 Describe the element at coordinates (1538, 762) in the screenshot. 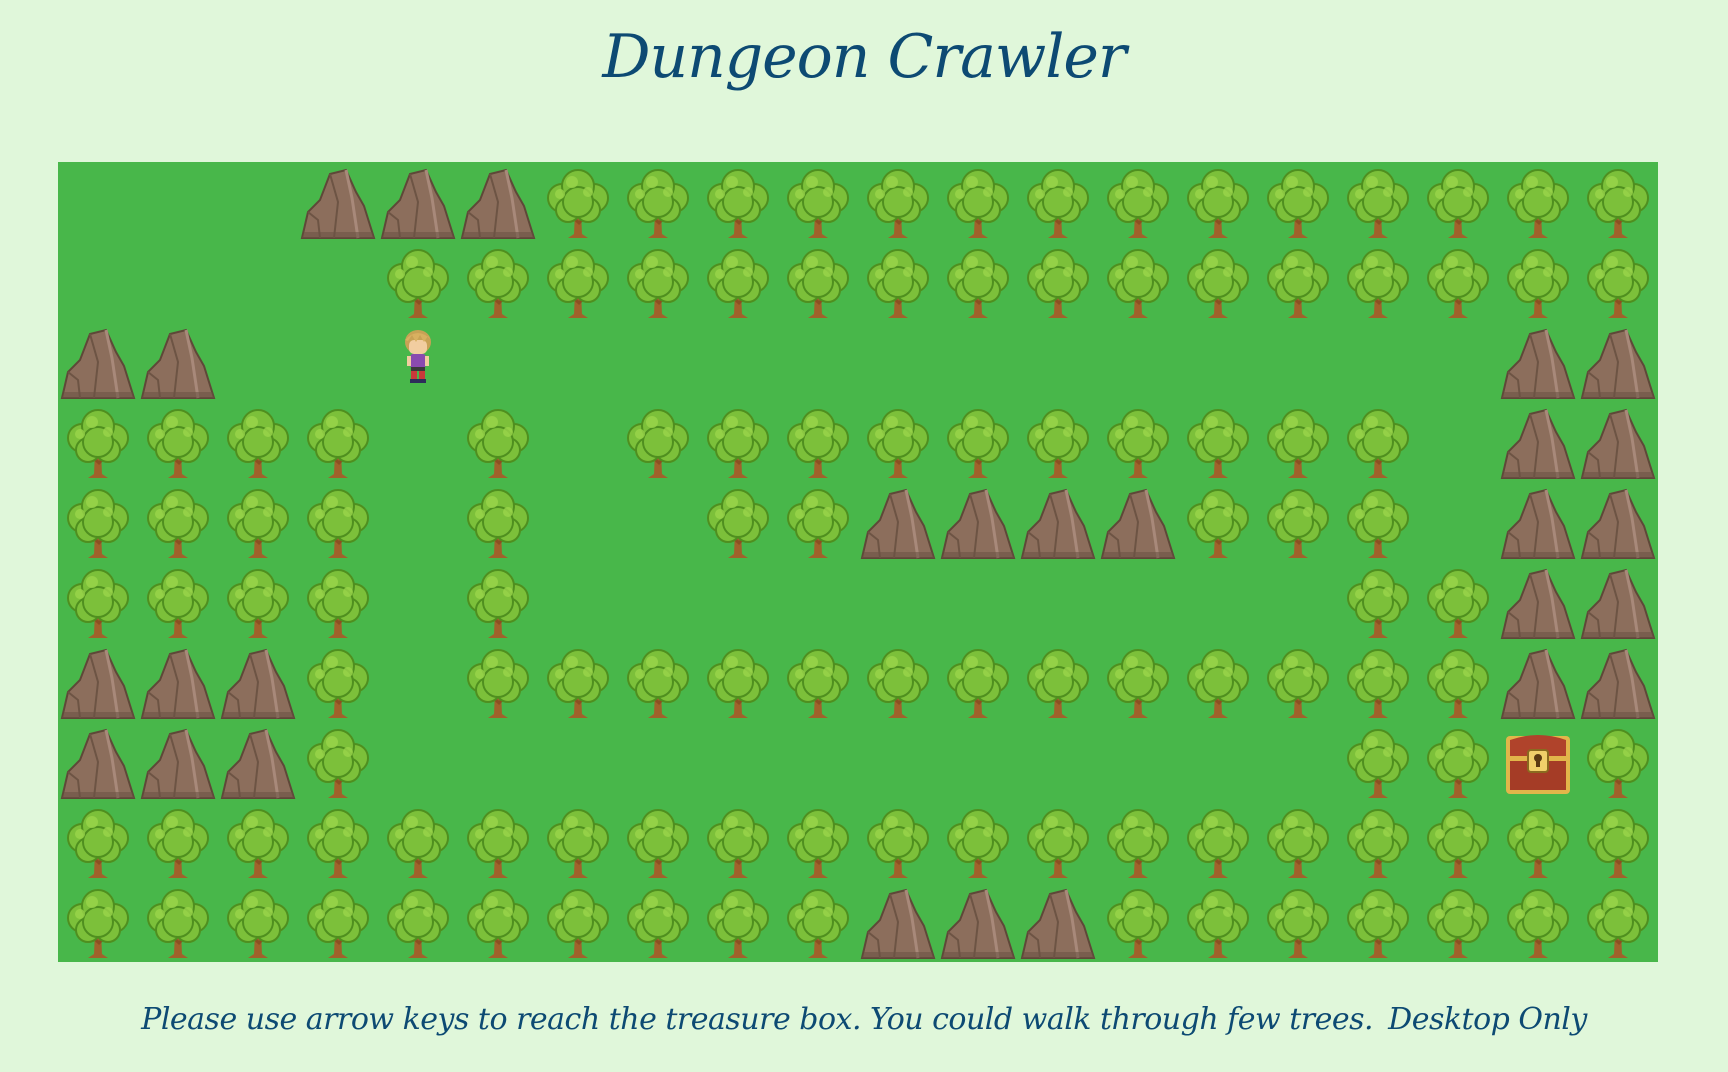

I see `treasure-chest` at that location.